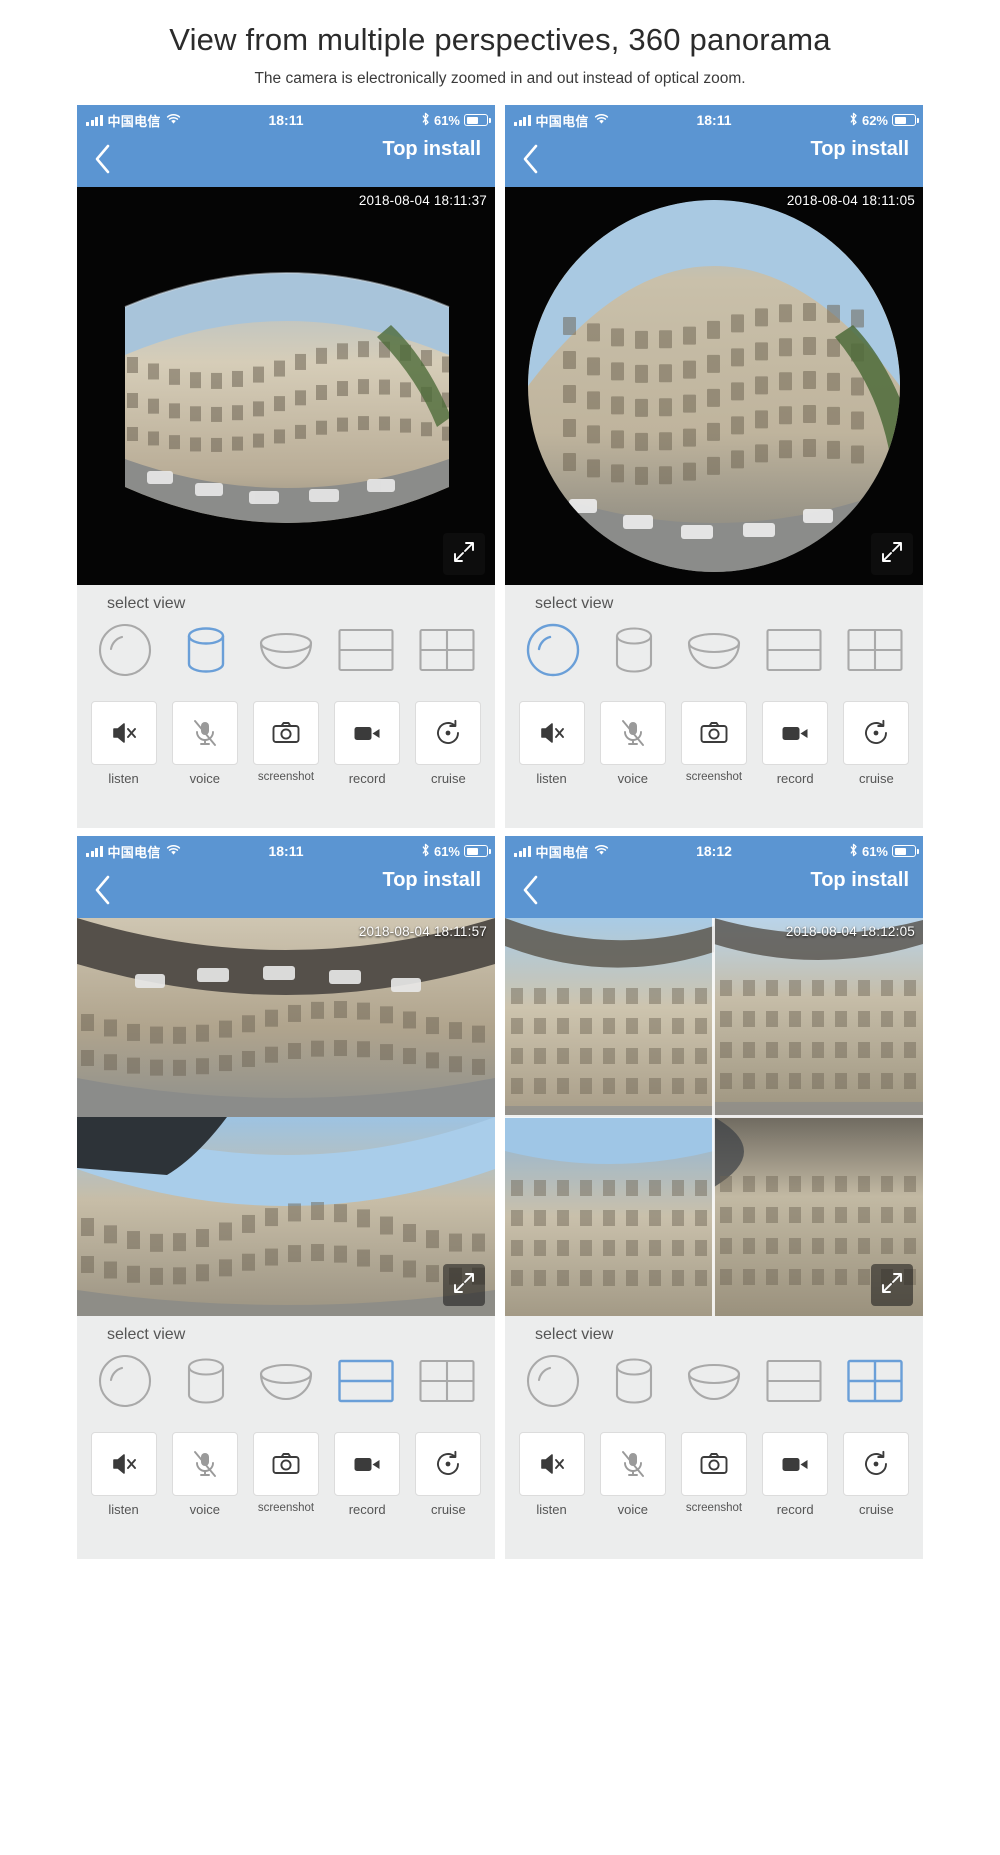  I want to click on view-mode-sphere-selected, so click(553, 652).